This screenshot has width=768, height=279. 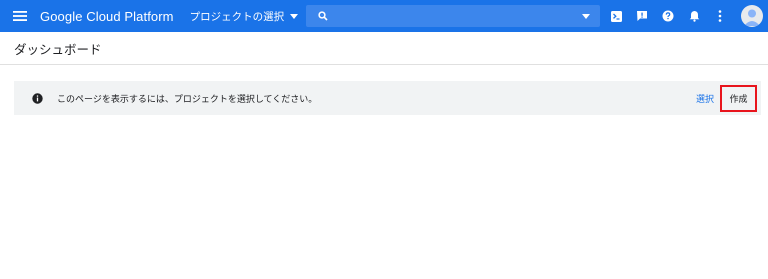 What do you see at coordinates (752, 16) in the screenshot?
I see `avatar-icon` at bounding box center [752, 16].